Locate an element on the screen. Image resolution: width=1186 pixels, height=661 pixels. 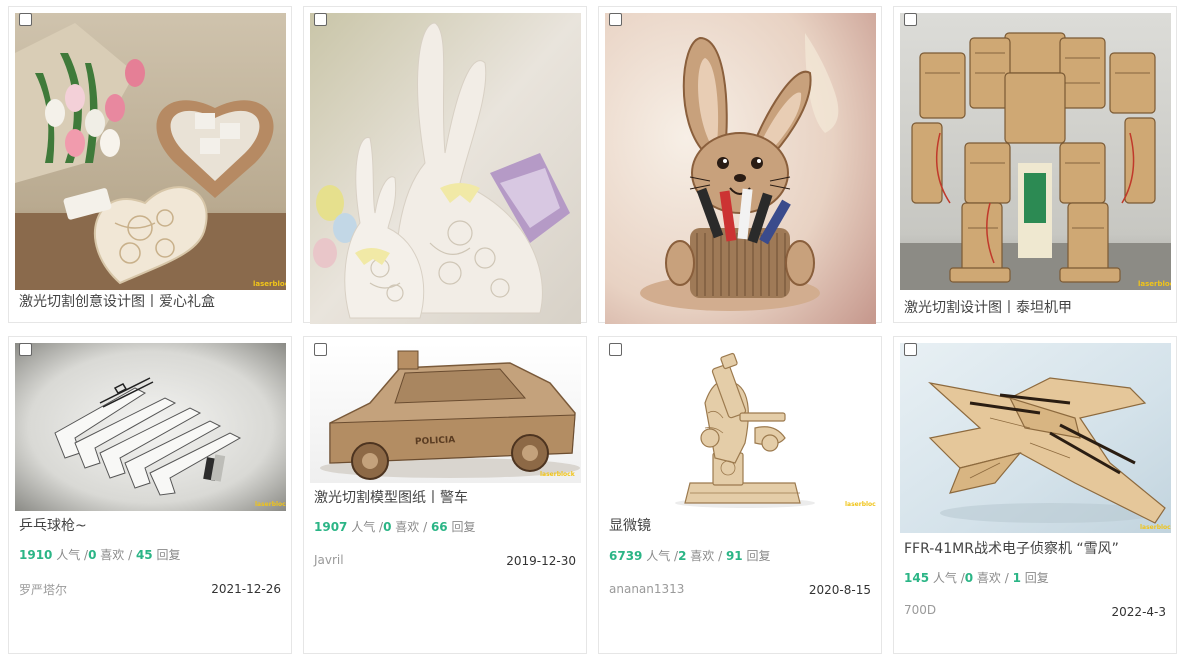
car-label: POLICIA is located at coordinates (435, 441).